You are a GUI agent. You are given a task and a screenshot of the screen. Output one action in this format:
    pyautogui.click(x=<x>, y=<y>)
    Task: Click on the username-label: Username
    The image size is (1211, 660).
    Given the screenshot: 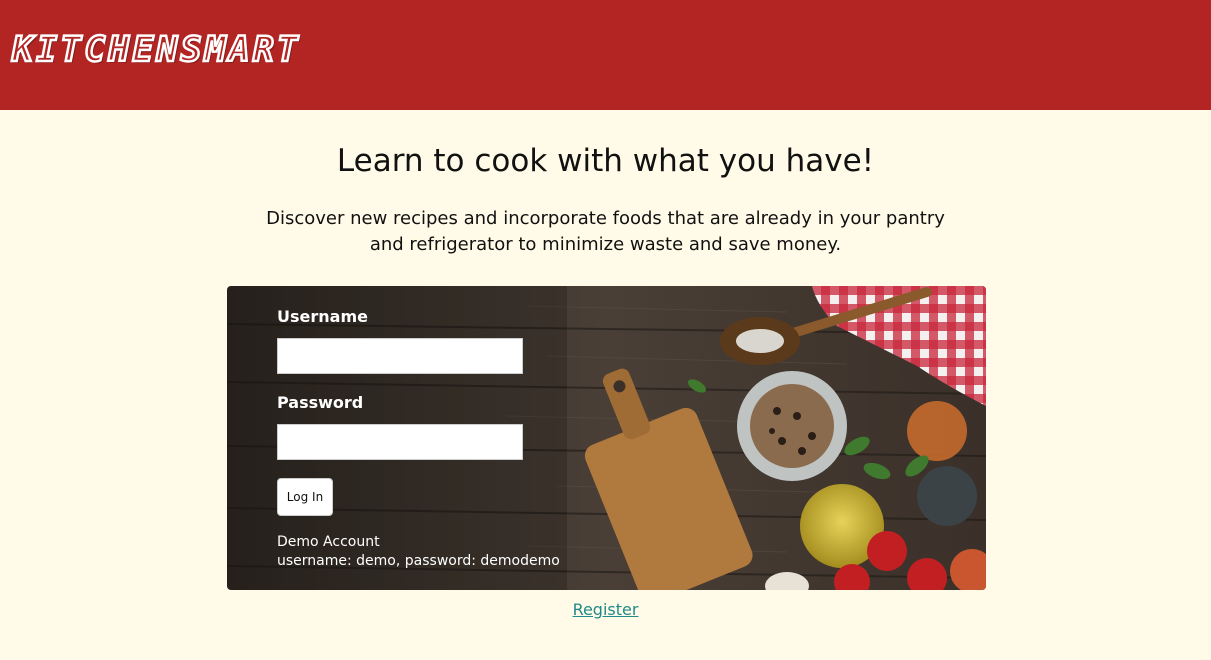 What is the action you would take?
    pyautogui.click(x=322, y=316)
    